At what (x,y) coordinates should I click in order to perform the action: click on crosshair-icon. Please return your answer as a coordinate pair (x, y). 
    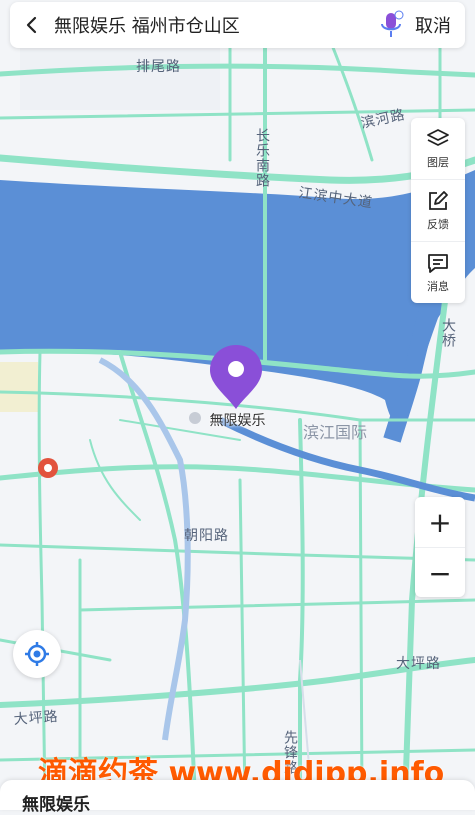
    Looking at the image, I should click on (37, 654).